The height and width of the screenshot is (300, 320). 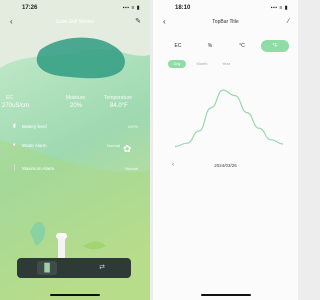 What do you see at coordinates (34, 126) in the screenshot?
I see `battery-label: Battery level` at bounding box center [34, 126].